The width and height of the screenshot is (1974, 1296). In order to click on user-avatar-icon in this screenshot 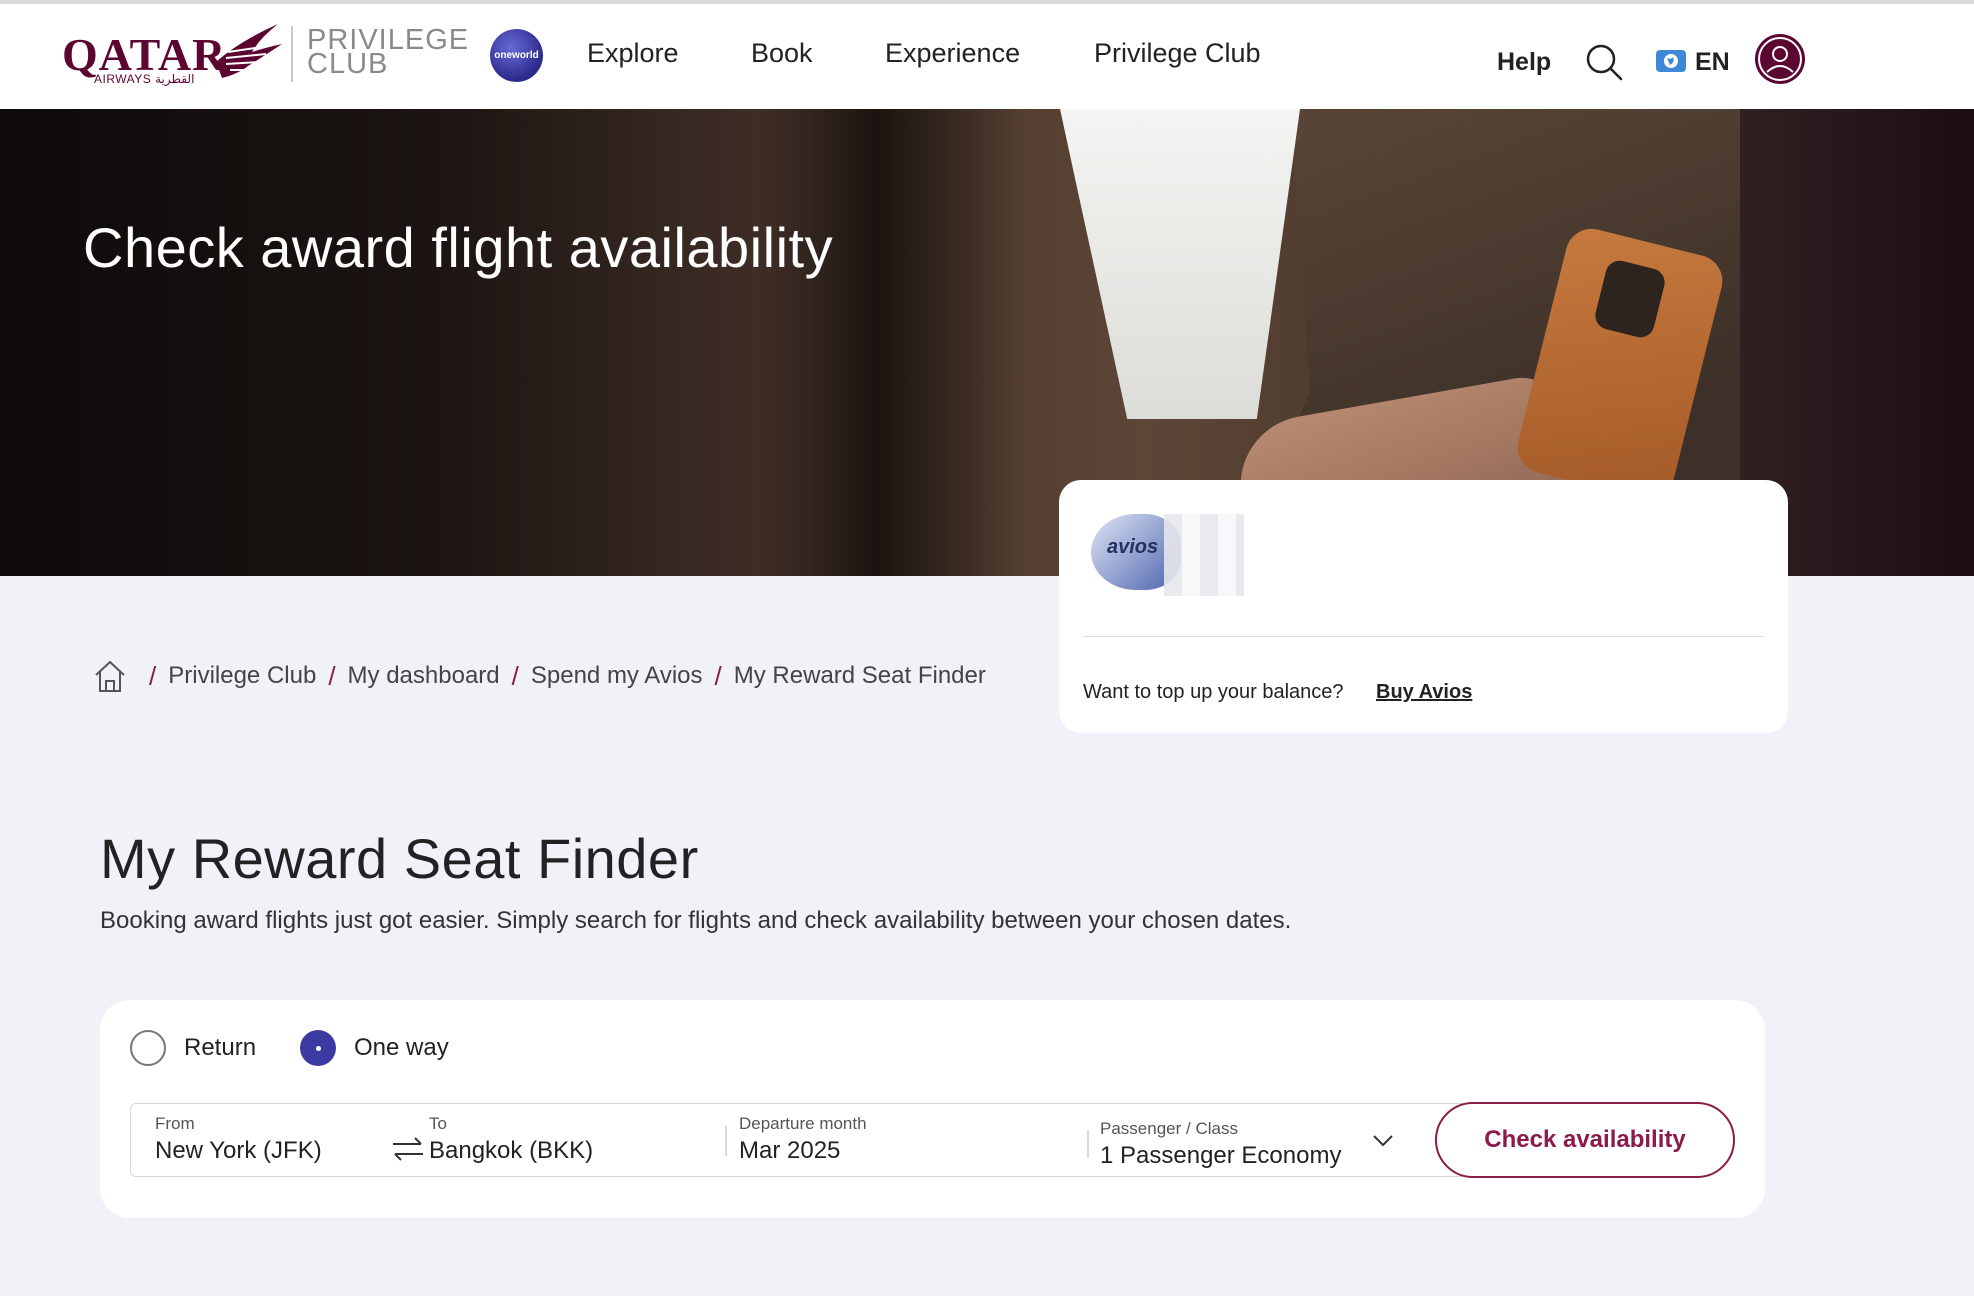, I will do `click(1780, 59)`.